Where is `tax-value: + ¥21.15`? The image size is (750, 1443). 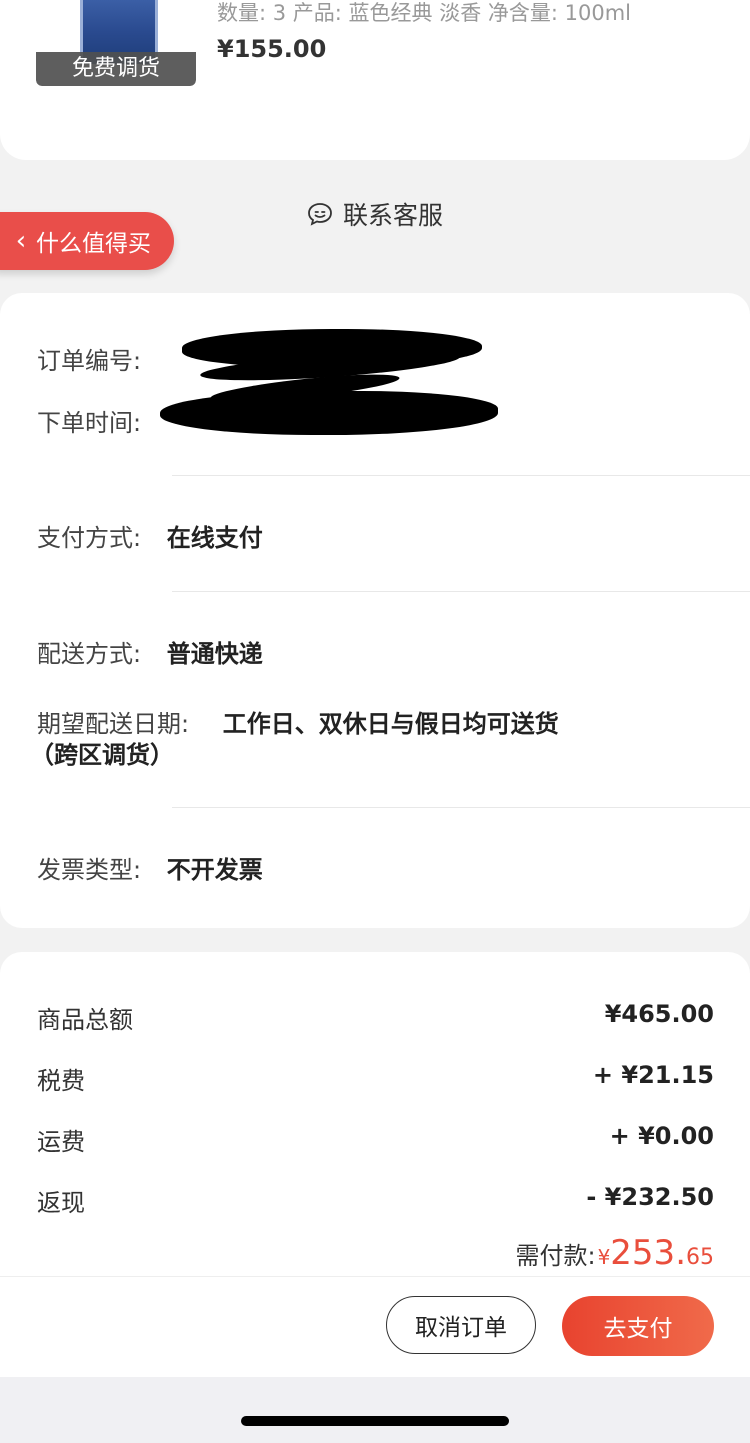
tax-value: + ¥21.15 is located at coordinates (653, 1075).